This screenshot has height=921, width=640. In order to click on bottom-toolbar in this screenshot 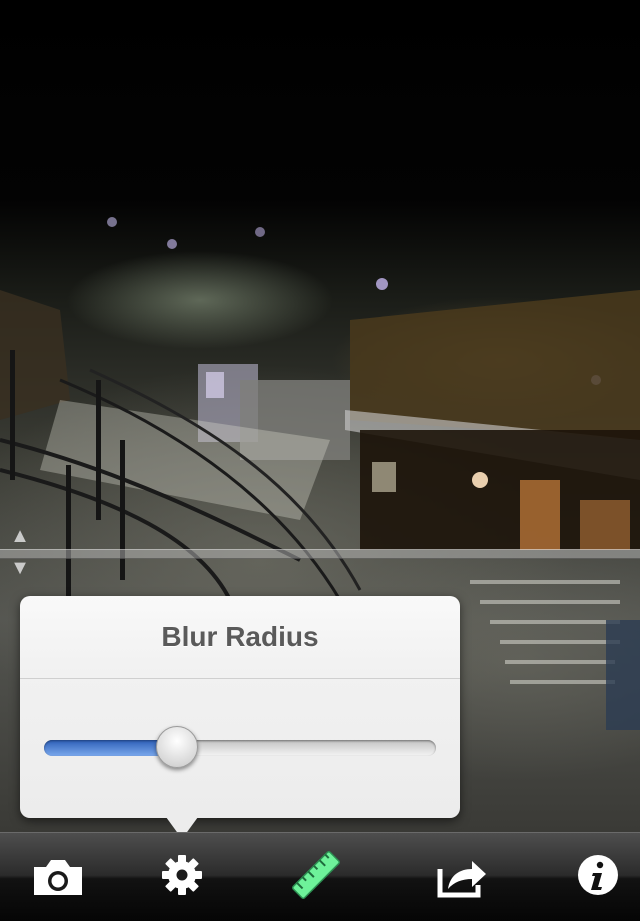, I will do `click(320, 876)`.